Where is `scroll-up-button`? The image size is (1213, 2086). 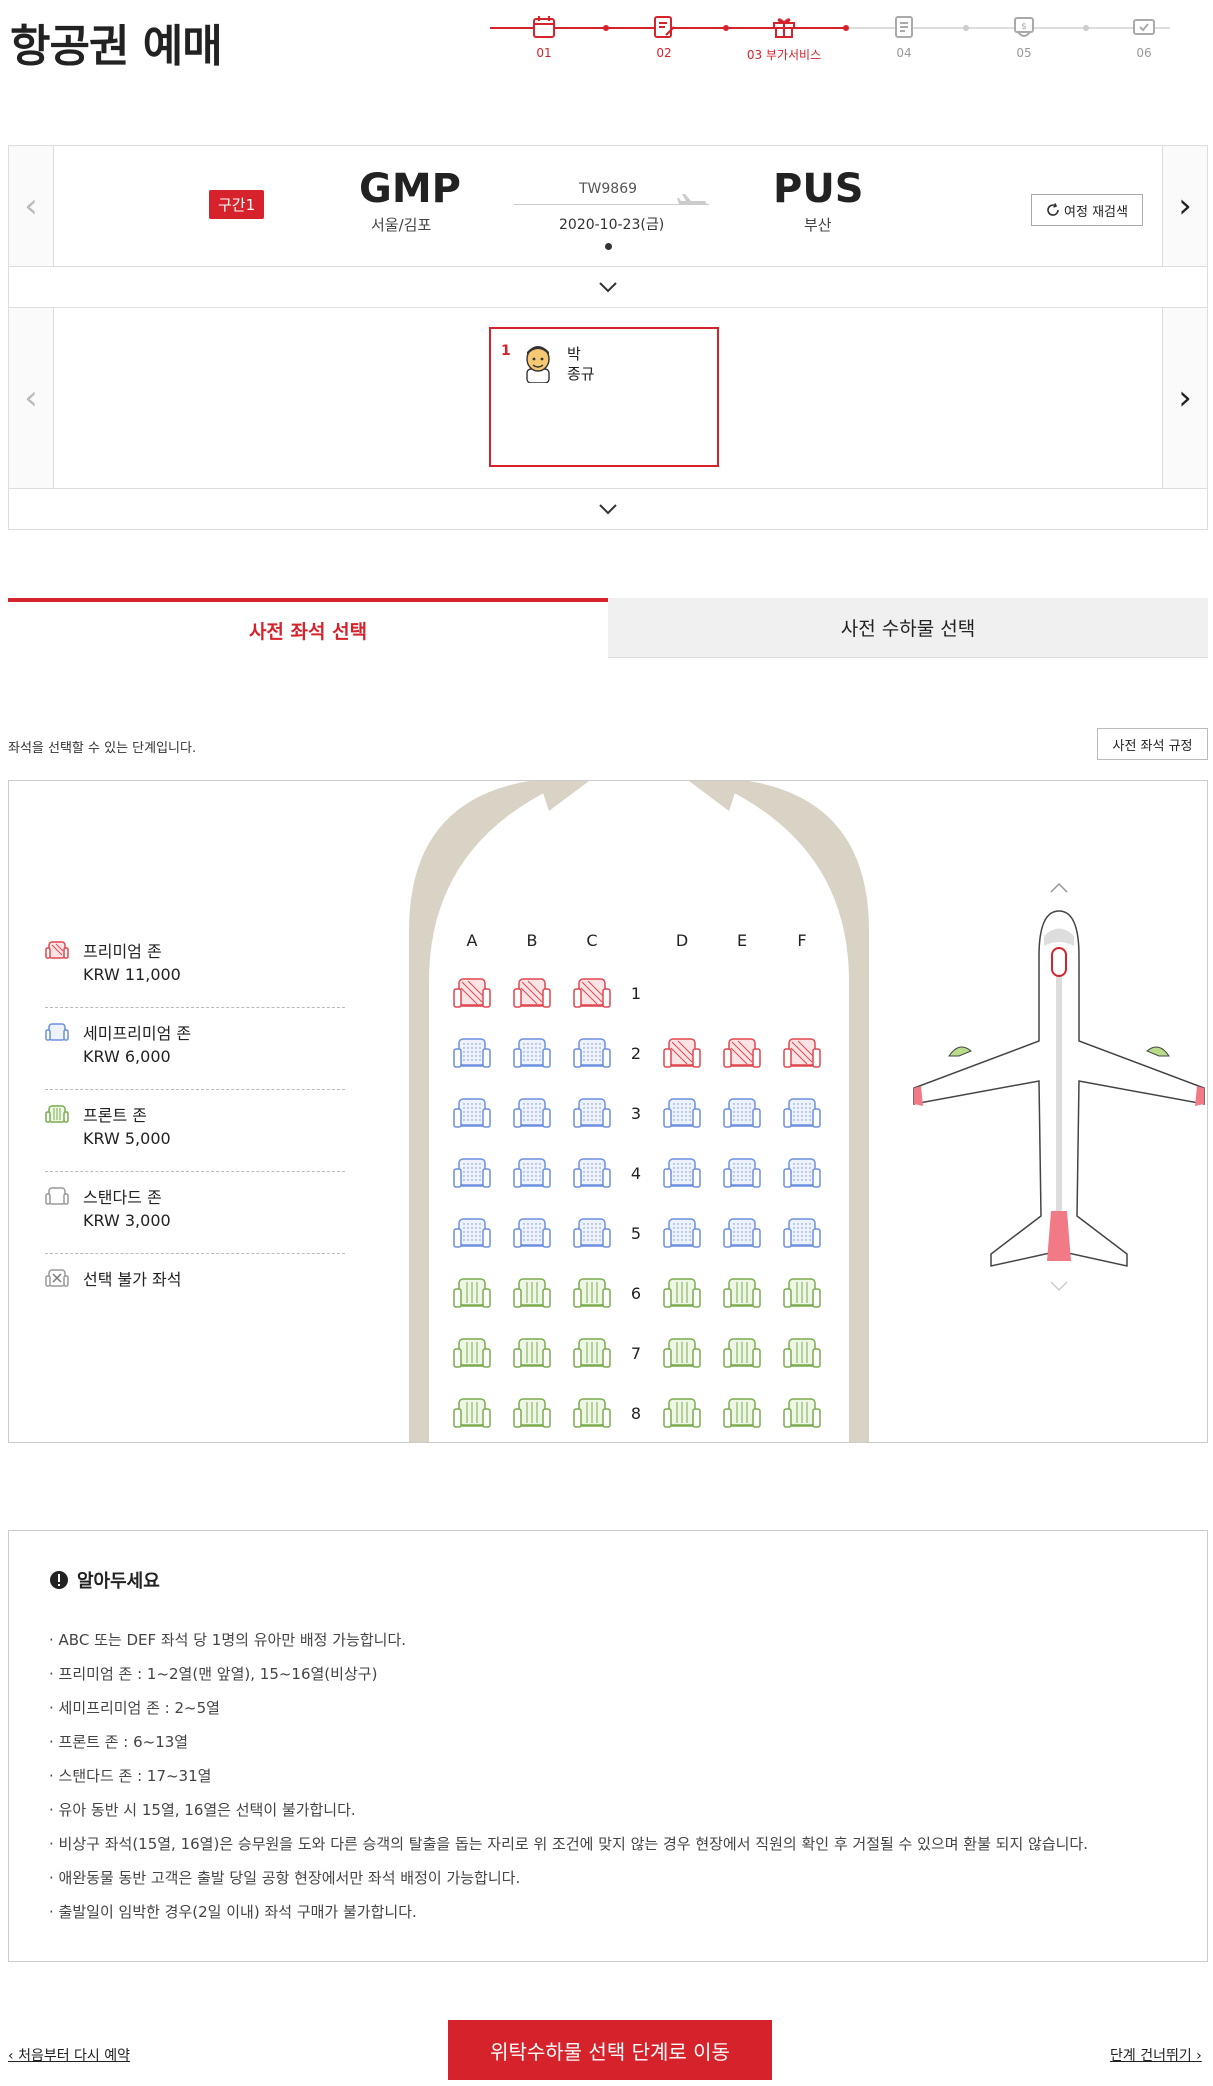 scroll-up-button is located at coordinates (1059, 888).